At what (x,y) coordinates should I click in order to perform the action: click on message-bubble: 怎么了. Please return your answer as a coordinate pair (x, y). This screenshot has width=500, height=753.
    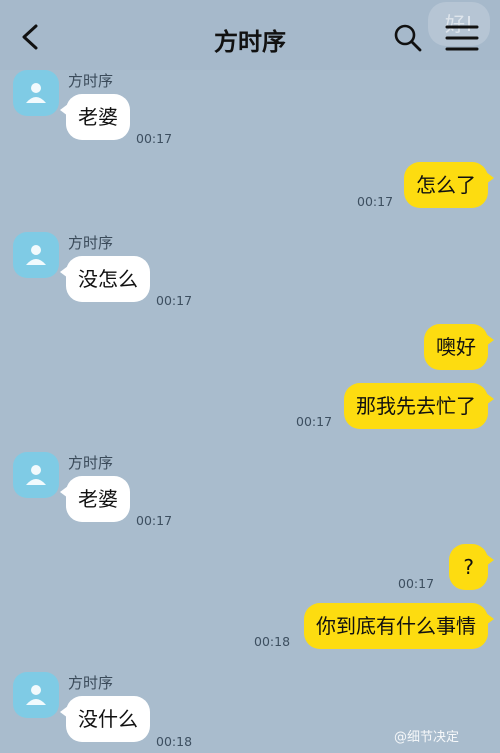
    Looking at the image, I should click on (449, 185).